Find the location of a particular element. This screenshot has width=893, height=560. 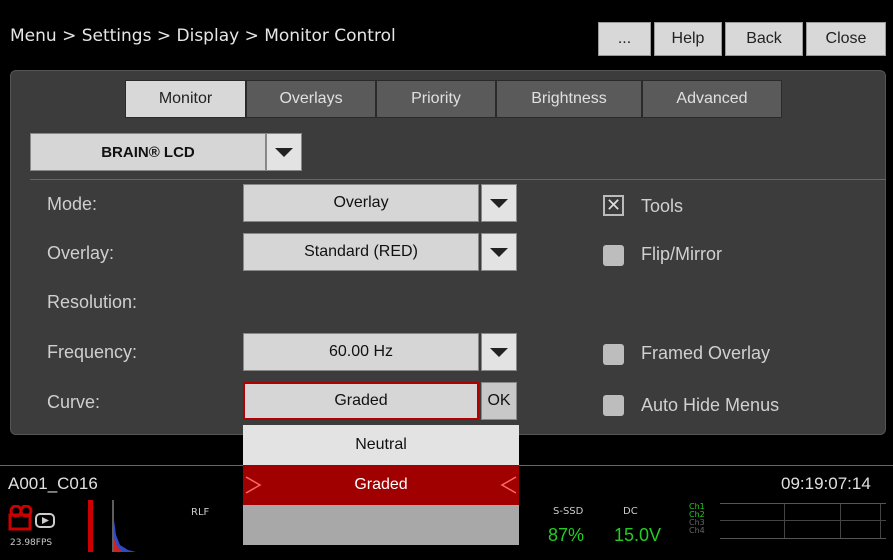

device-select: BRAIN® LCD is located at coordinates (148, 152).